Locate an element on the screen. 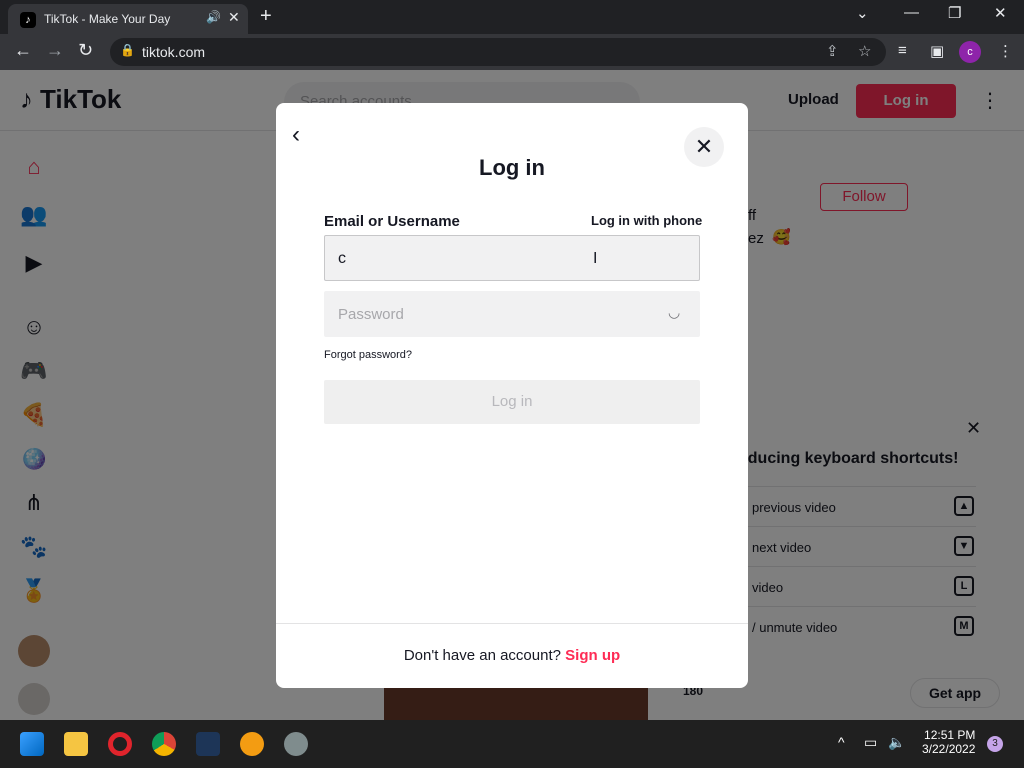 Image resolution: width=1024 pixels, height=768 pixels. email-username-input: c is located at coordinates (512, 258).